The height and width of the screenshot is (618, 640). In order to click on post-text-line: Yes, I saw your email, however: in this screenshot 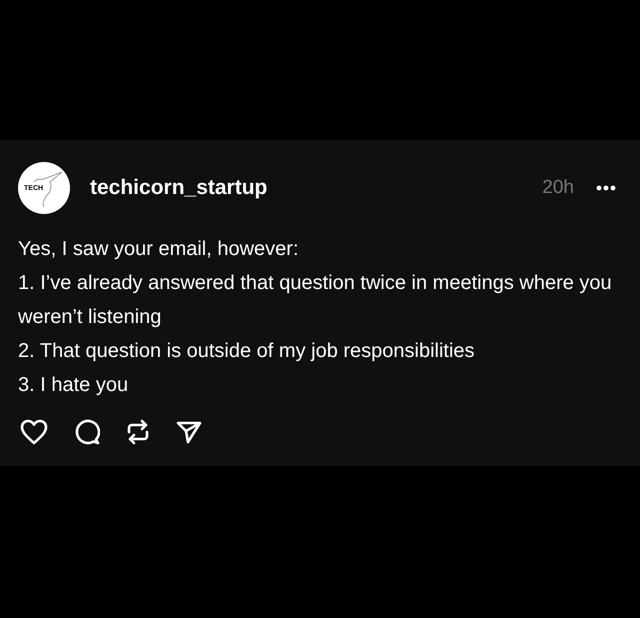, I will do `click(159, 249)`.